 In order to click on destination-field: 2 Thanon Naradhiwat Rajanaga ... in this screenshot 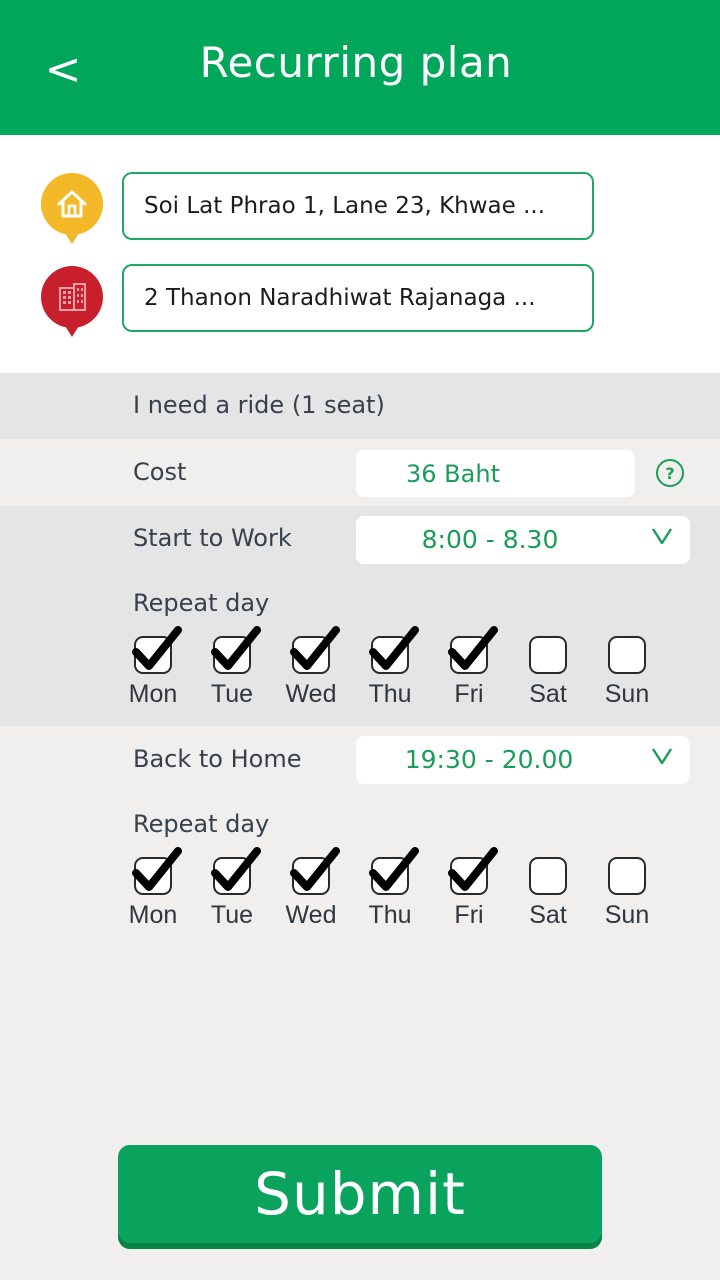, I will do `click(358, 298)`.